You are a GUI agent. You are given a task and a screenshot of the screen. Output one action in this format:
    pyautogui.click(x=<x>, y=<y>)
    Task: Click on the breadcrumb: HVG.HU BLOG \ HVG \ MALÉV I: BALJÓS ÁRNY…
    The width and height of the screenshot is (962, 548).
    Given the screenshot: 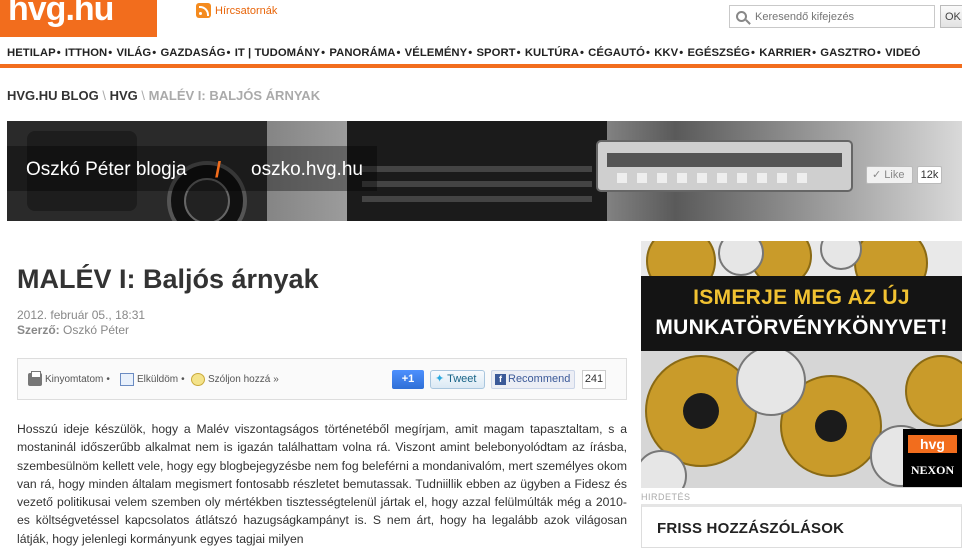 What is the action you would take?
    pyautogui.click(x=163, y=95)
    